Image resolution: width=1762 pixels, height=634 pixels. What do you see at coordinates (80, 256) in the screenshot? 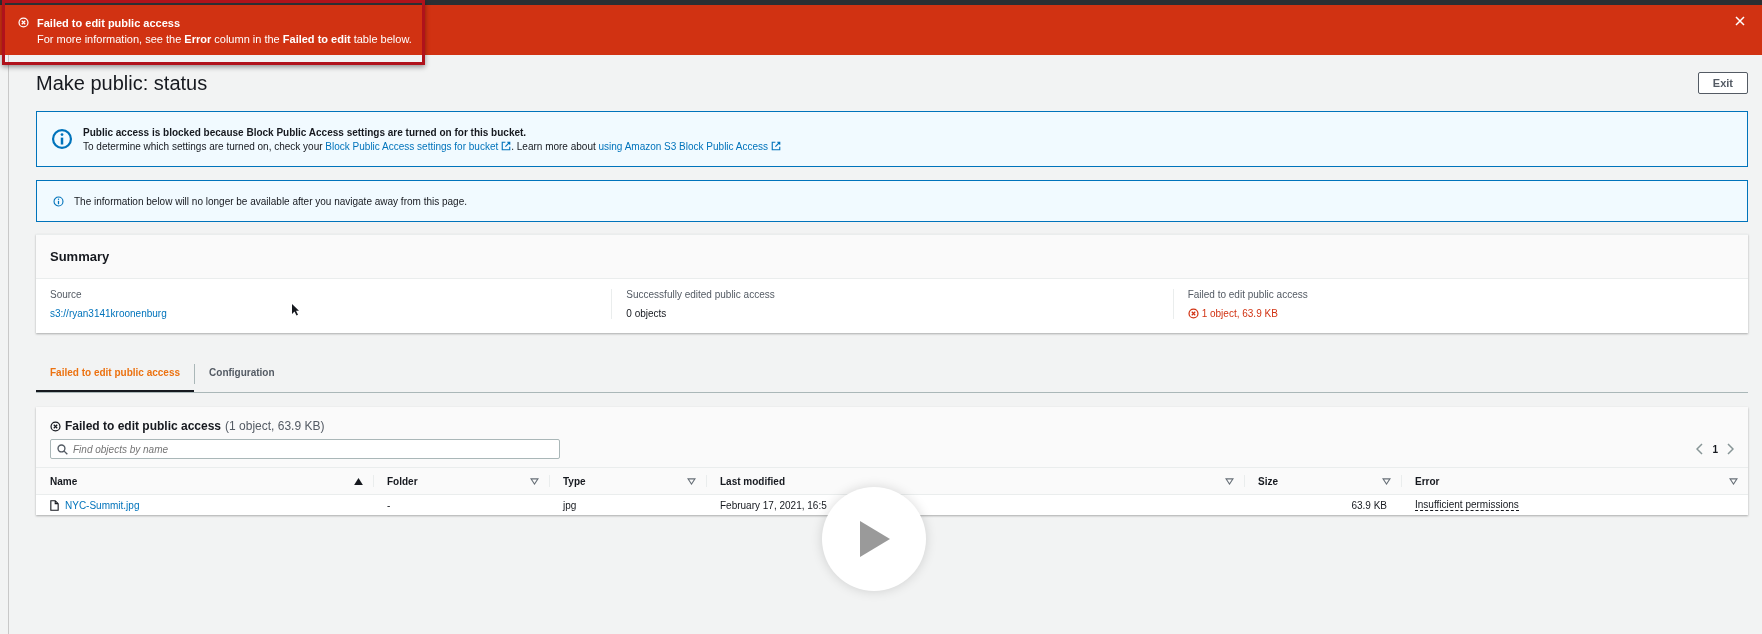
I see `summary-title: Summary` at bounding box center [80, 256].